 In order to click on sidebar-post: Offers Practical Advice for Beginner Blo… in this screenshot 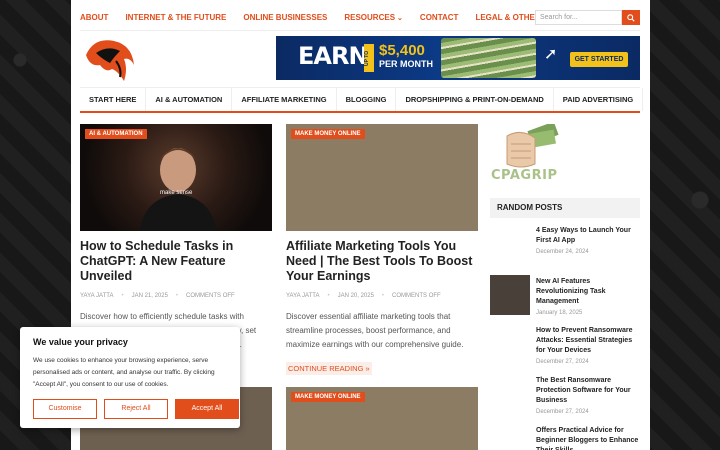, I will do `click(588, 438)`.